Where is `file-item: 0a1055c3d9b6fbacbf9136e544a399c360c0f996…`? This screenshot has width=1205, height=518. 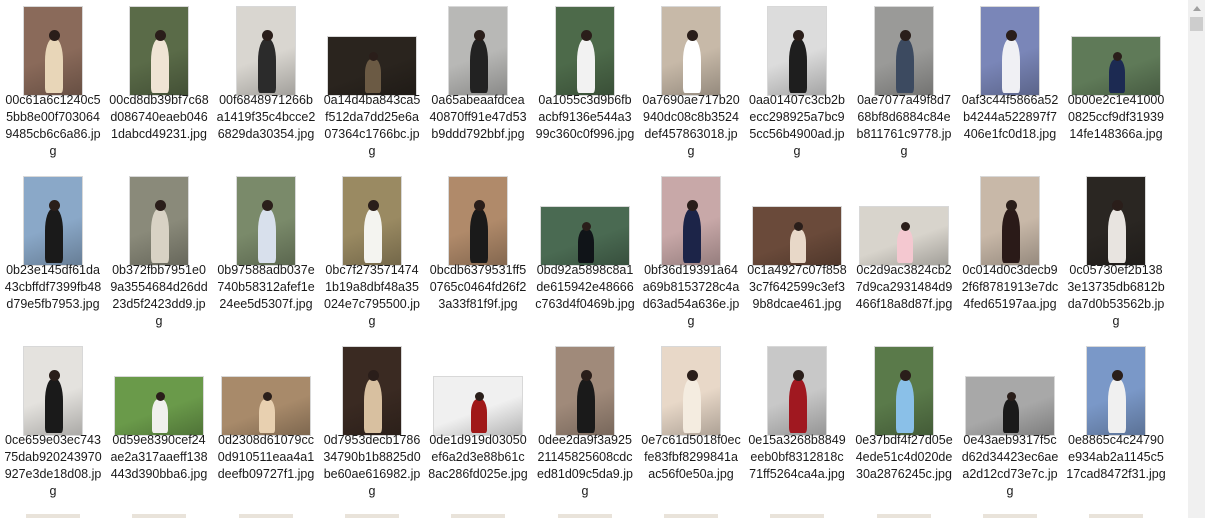
file-item: 0a1055c3d9b6fbacbf9136e544a399c360c0f996… is located at coordinates (585, 85).